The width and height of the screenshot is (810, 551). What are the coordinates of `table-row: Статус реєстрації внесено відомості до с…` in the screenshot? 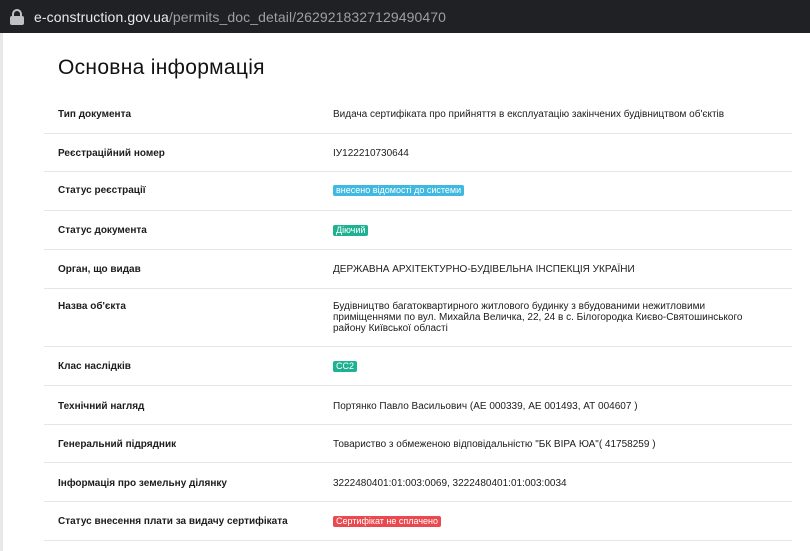 It's located at (418, 191).